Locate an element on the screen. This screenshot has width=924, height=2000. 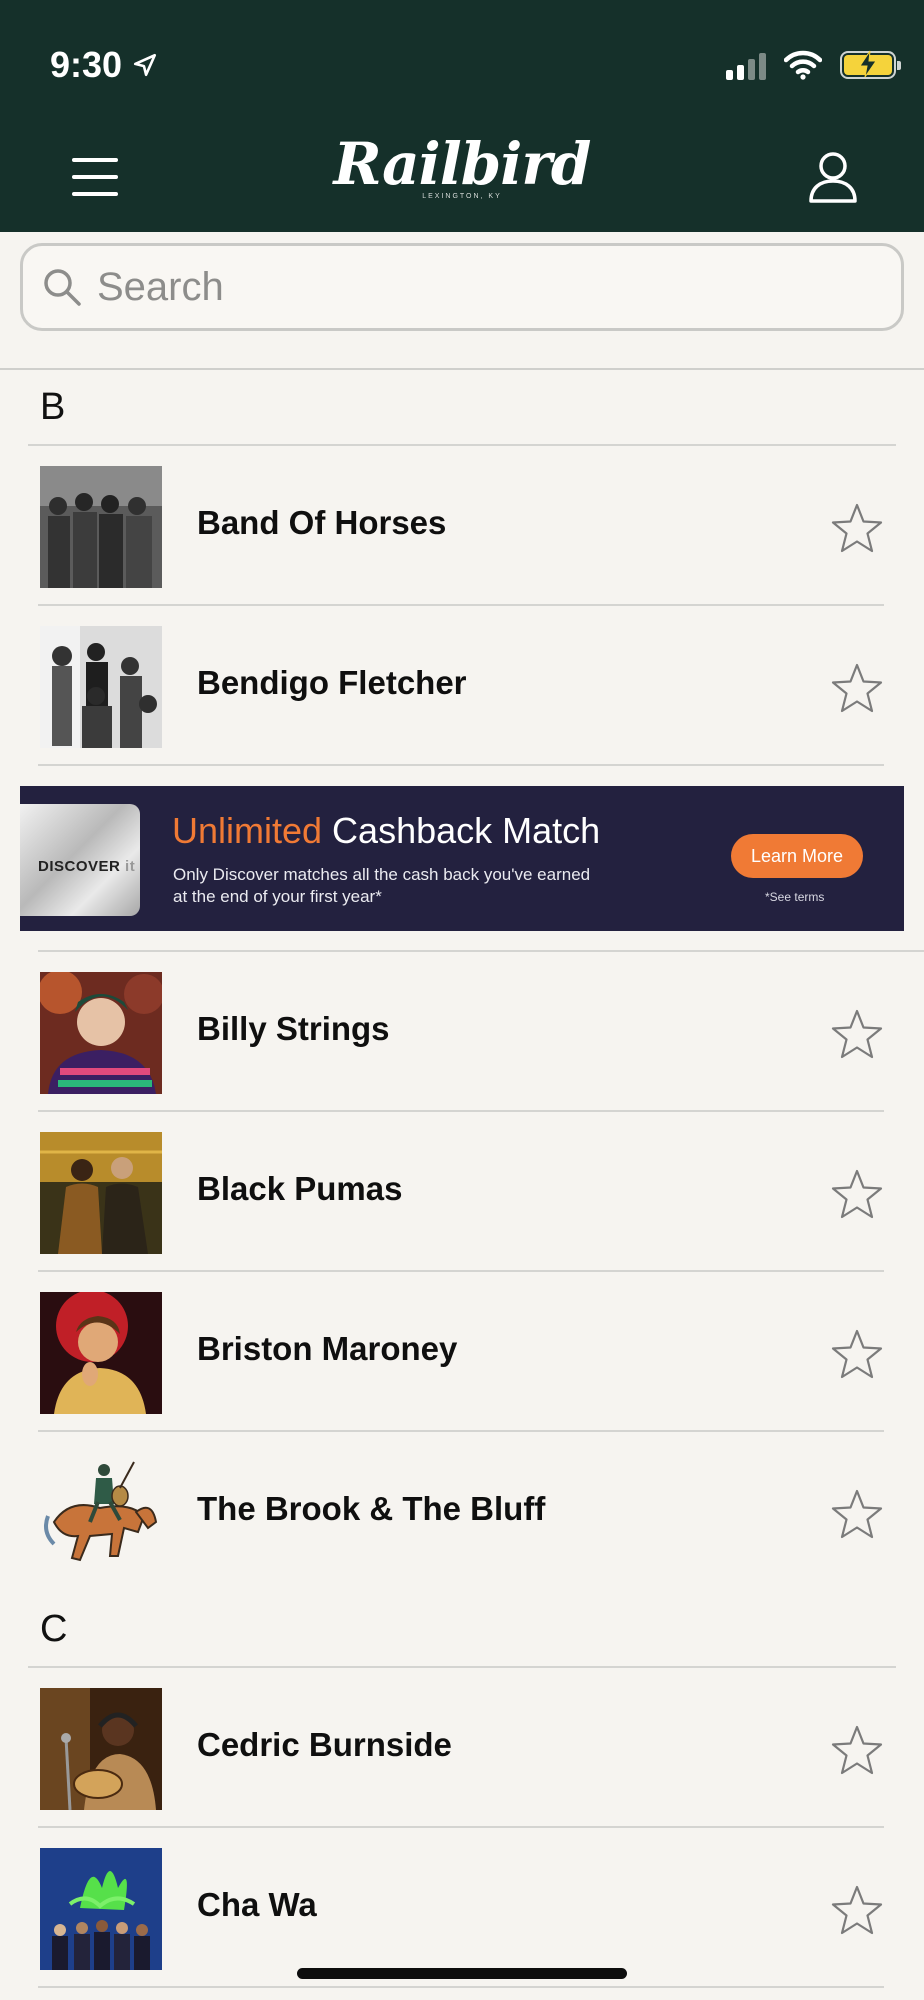
battery-charging-icon is located at coordinates (870, 64).